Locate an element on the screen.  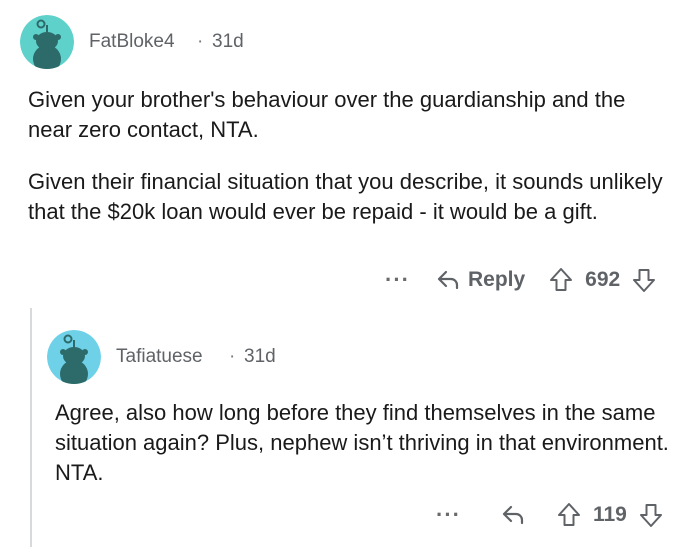
reply-button: Reply is located at coordinates (480, 280).